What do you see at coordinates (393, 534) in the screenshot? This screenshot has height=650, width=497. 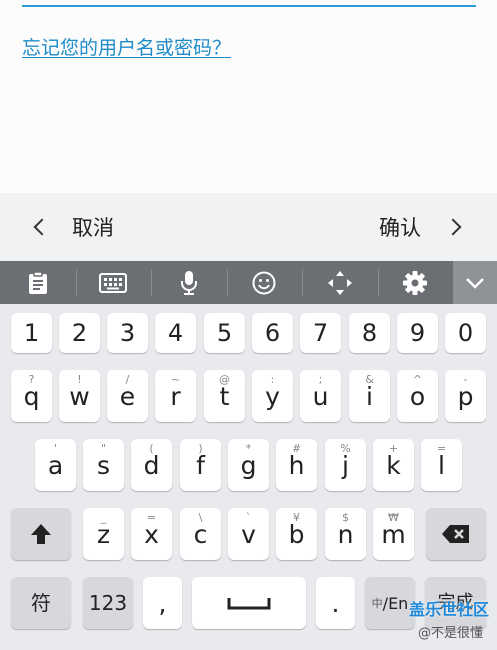 I see `key-m: ₩ m` at bounding box center [393, 534].